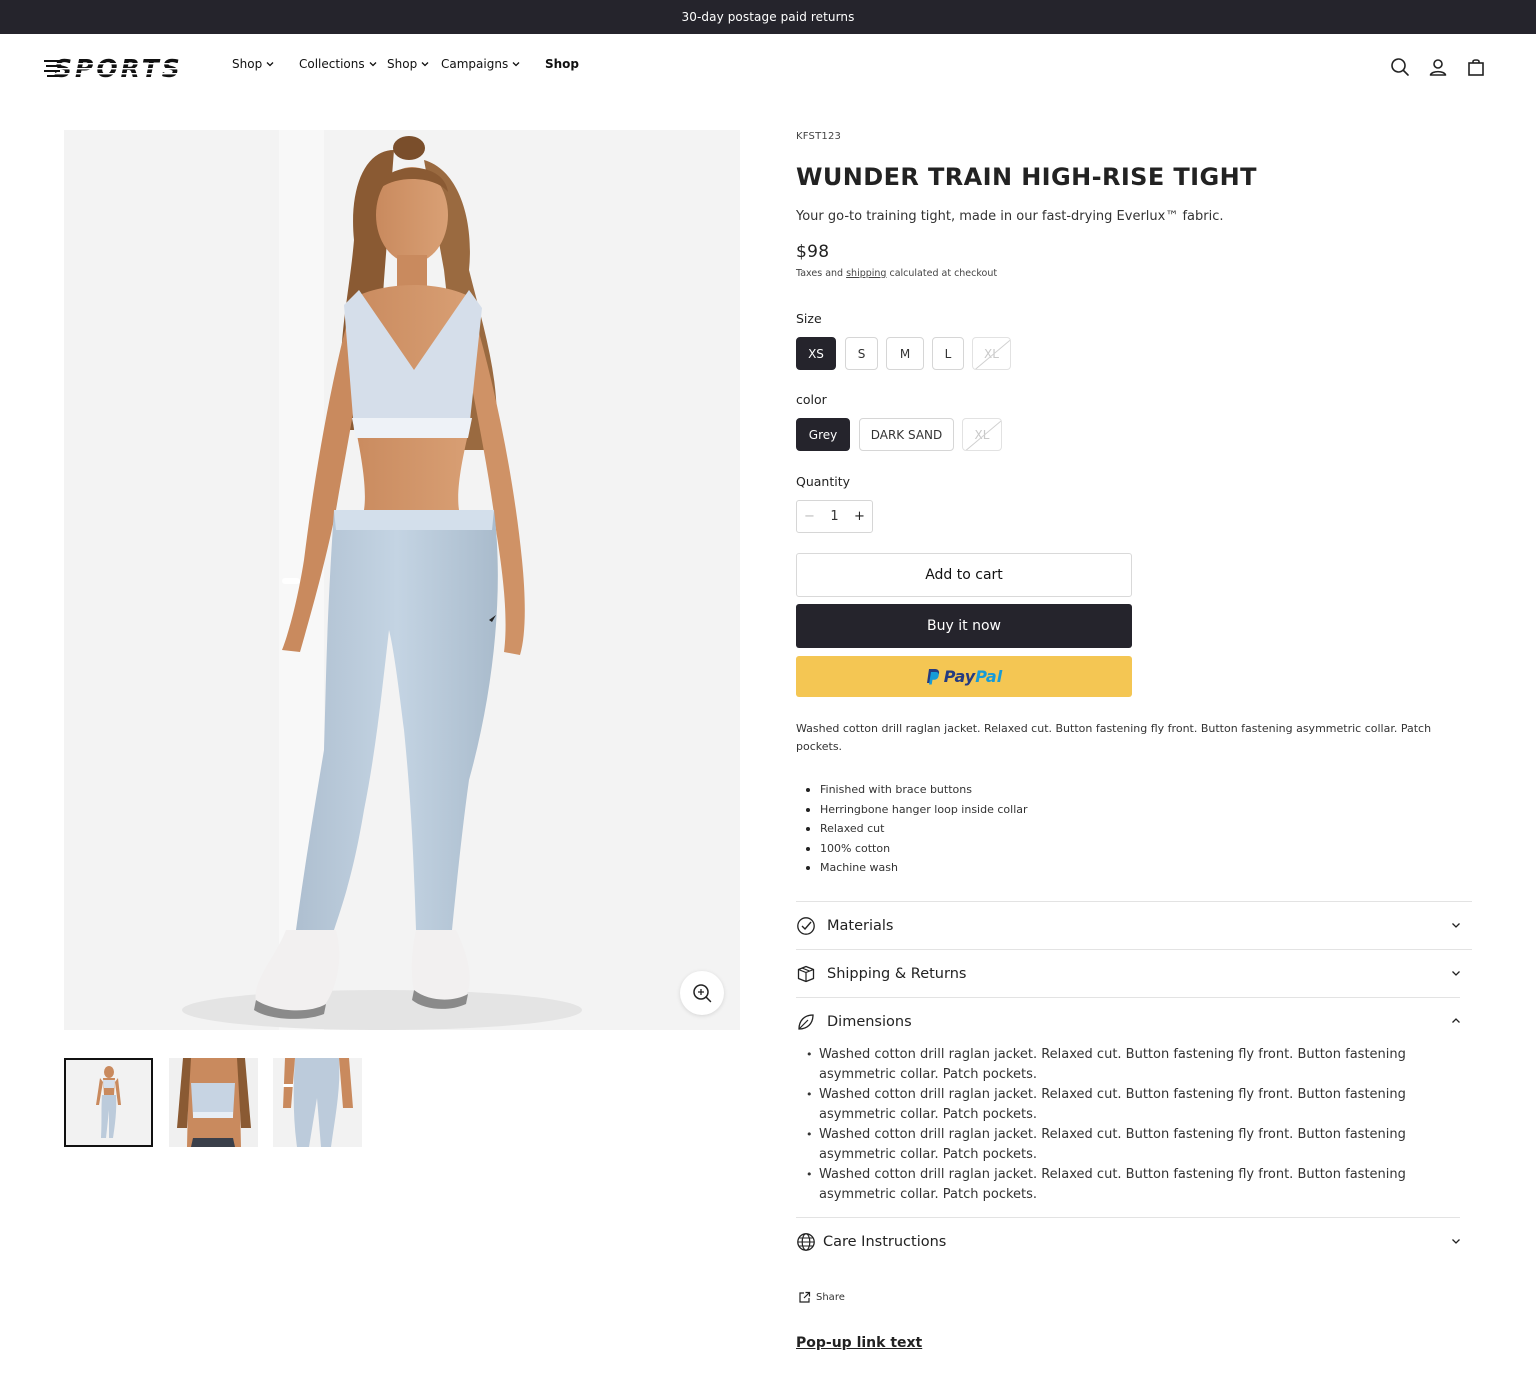 The width and height of the screenshot is (1536, 1400). I want to click on box-icon, so click(806, 974).